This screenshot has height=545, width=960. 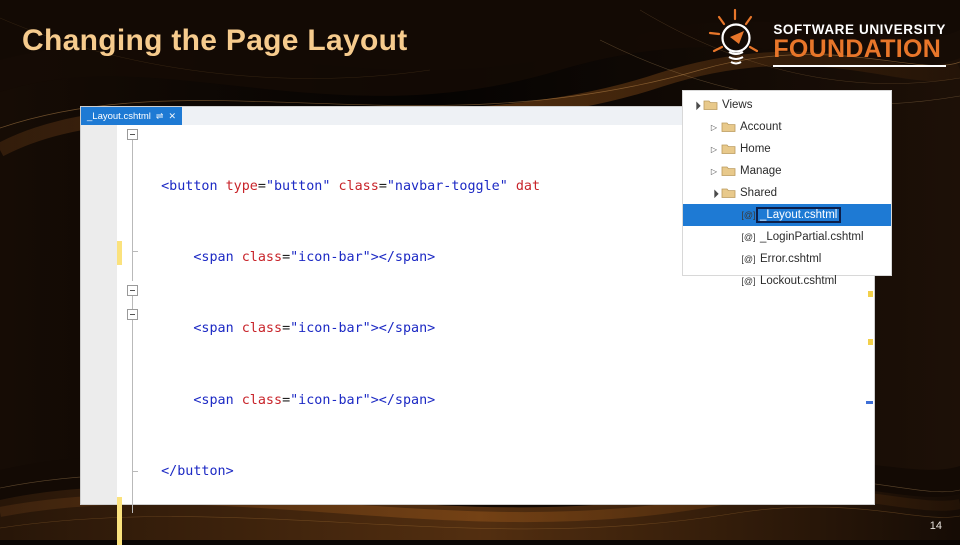 What do you see at coordinates (812, 237) in the screenshot?
I see `solution-tree-item-label: _LoginPartial.cshtml` at bounding box center [812, 237].